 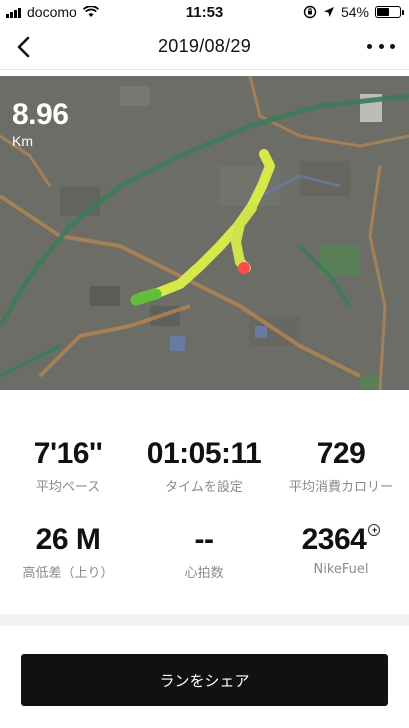 What do you see at coordinates (341, 453) in the screenshot?
I see `stat-value: 729` at bounding box center [341, 453].